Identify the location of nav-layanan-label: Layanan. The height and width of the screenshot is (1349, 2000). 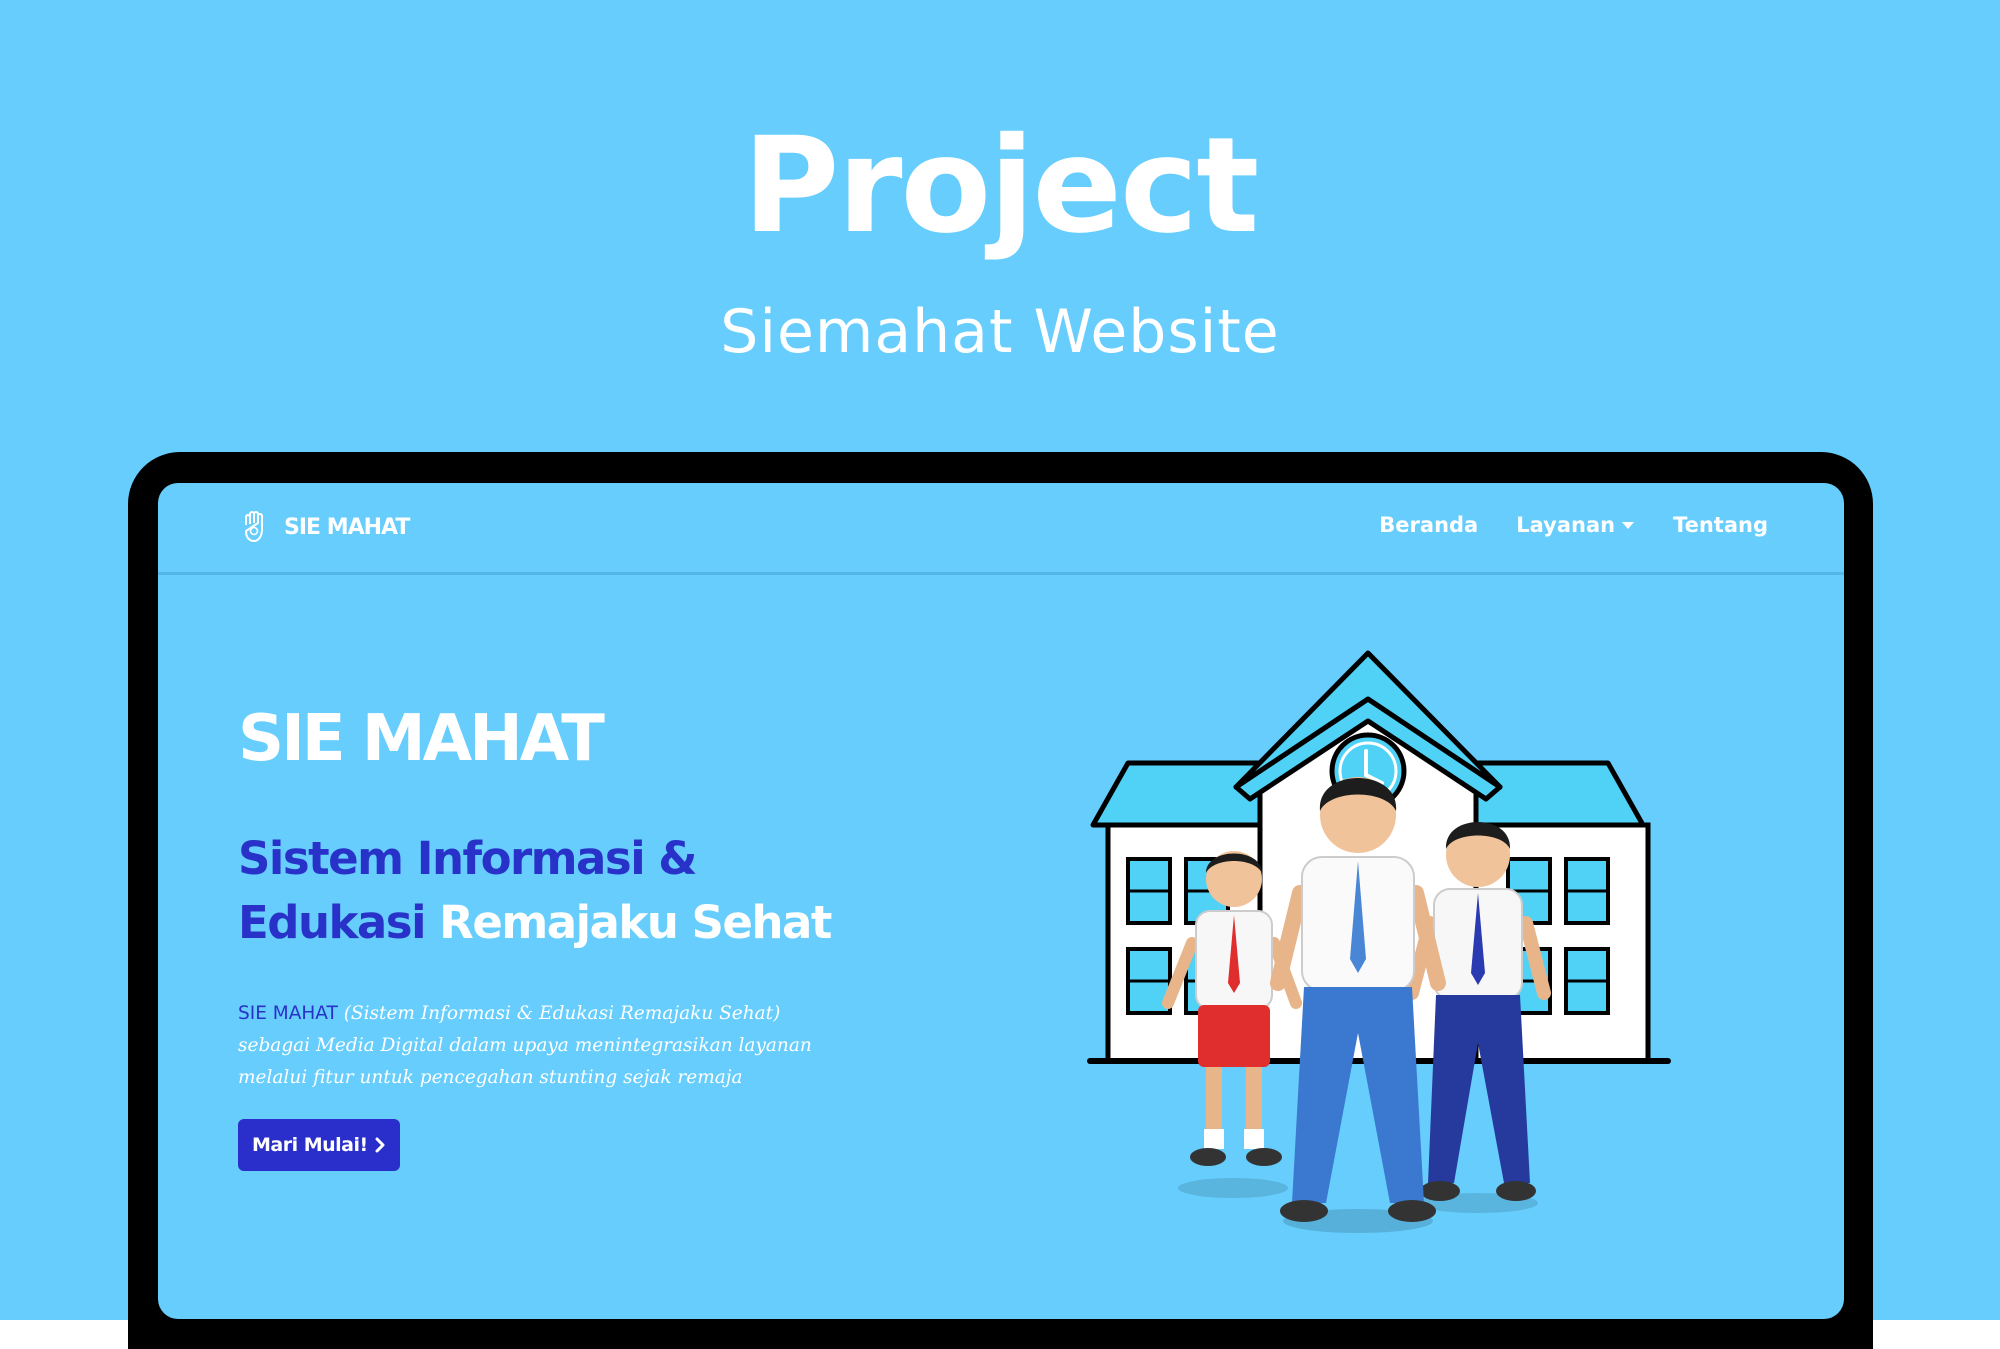
(1566, 525).